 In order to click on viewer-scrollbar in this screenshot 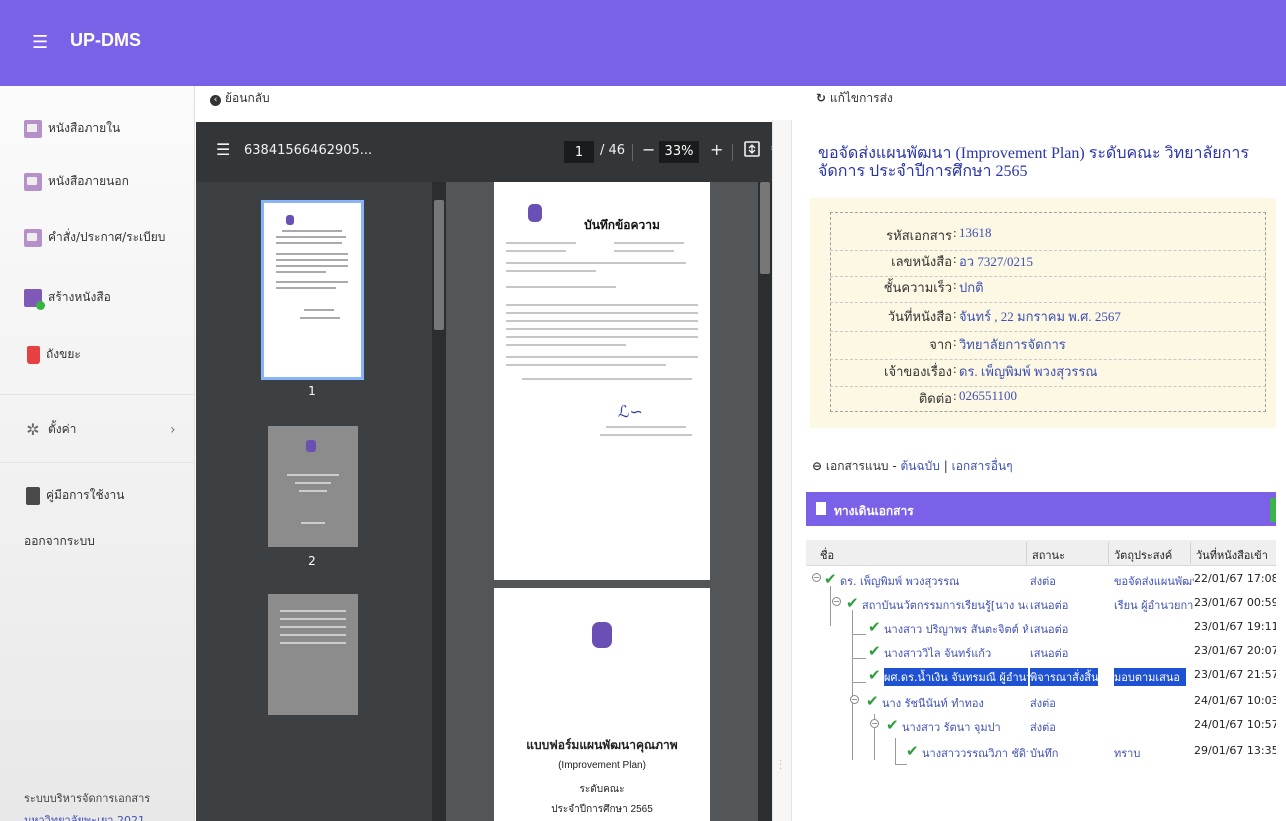, I will do `click(765, 501)`.